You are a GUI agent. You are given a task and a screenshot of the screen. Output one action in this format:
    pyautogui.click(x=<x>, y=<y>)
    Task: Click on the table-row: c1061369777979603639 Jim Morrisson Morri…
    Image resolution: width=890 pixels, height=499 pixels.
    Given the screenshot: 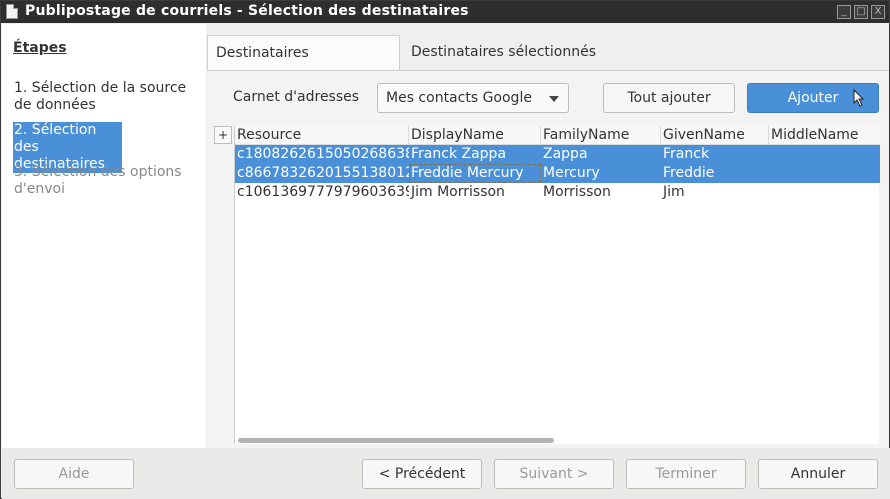 What is the action you would take?
    pyautogui.click(x=557, y=192)
    